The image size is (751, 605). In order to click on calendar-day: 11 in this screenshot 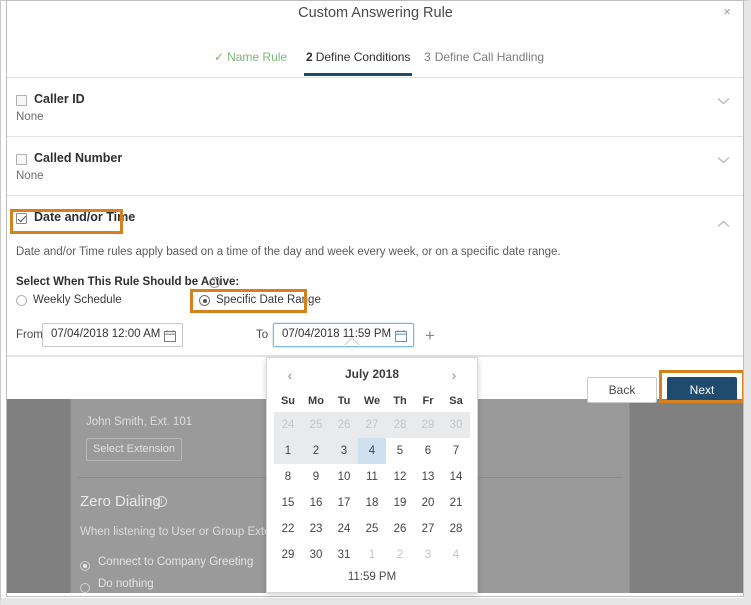, I will do `click(372, 477)`.